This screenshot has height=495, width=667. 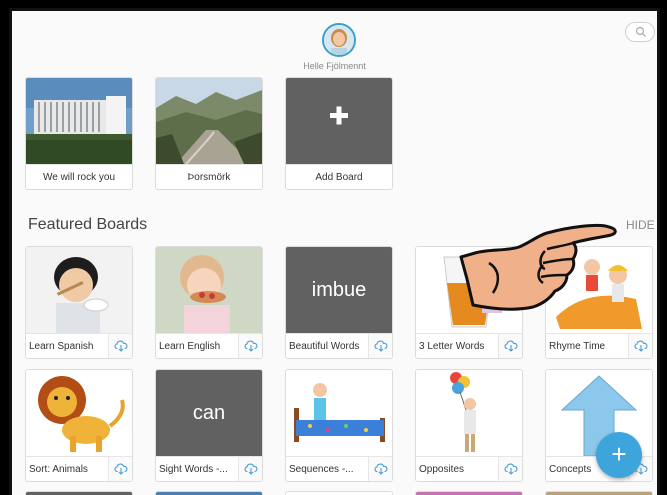 What do you see at coordinates (190, 346) in the screenshot?
I see `board-label: Learn English` at bounding box center [190, 346].